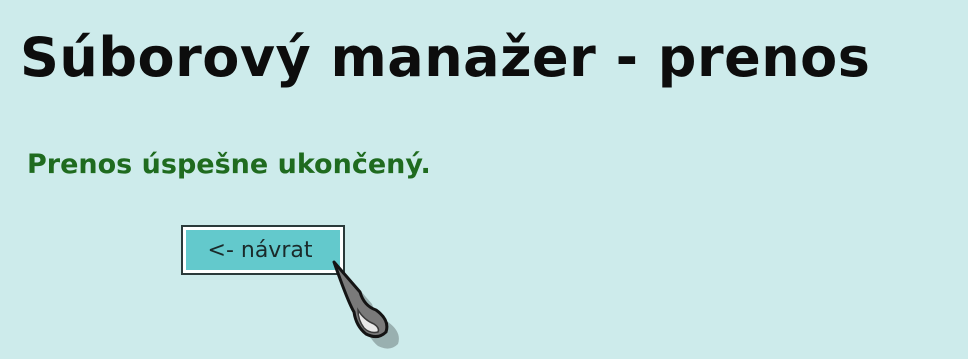 This screenshot has width=968, height=359. Describe the element at coordinates (229, 164) in the screenshot. I see `status-message: Prenos úspešne ukončený.` at that location.